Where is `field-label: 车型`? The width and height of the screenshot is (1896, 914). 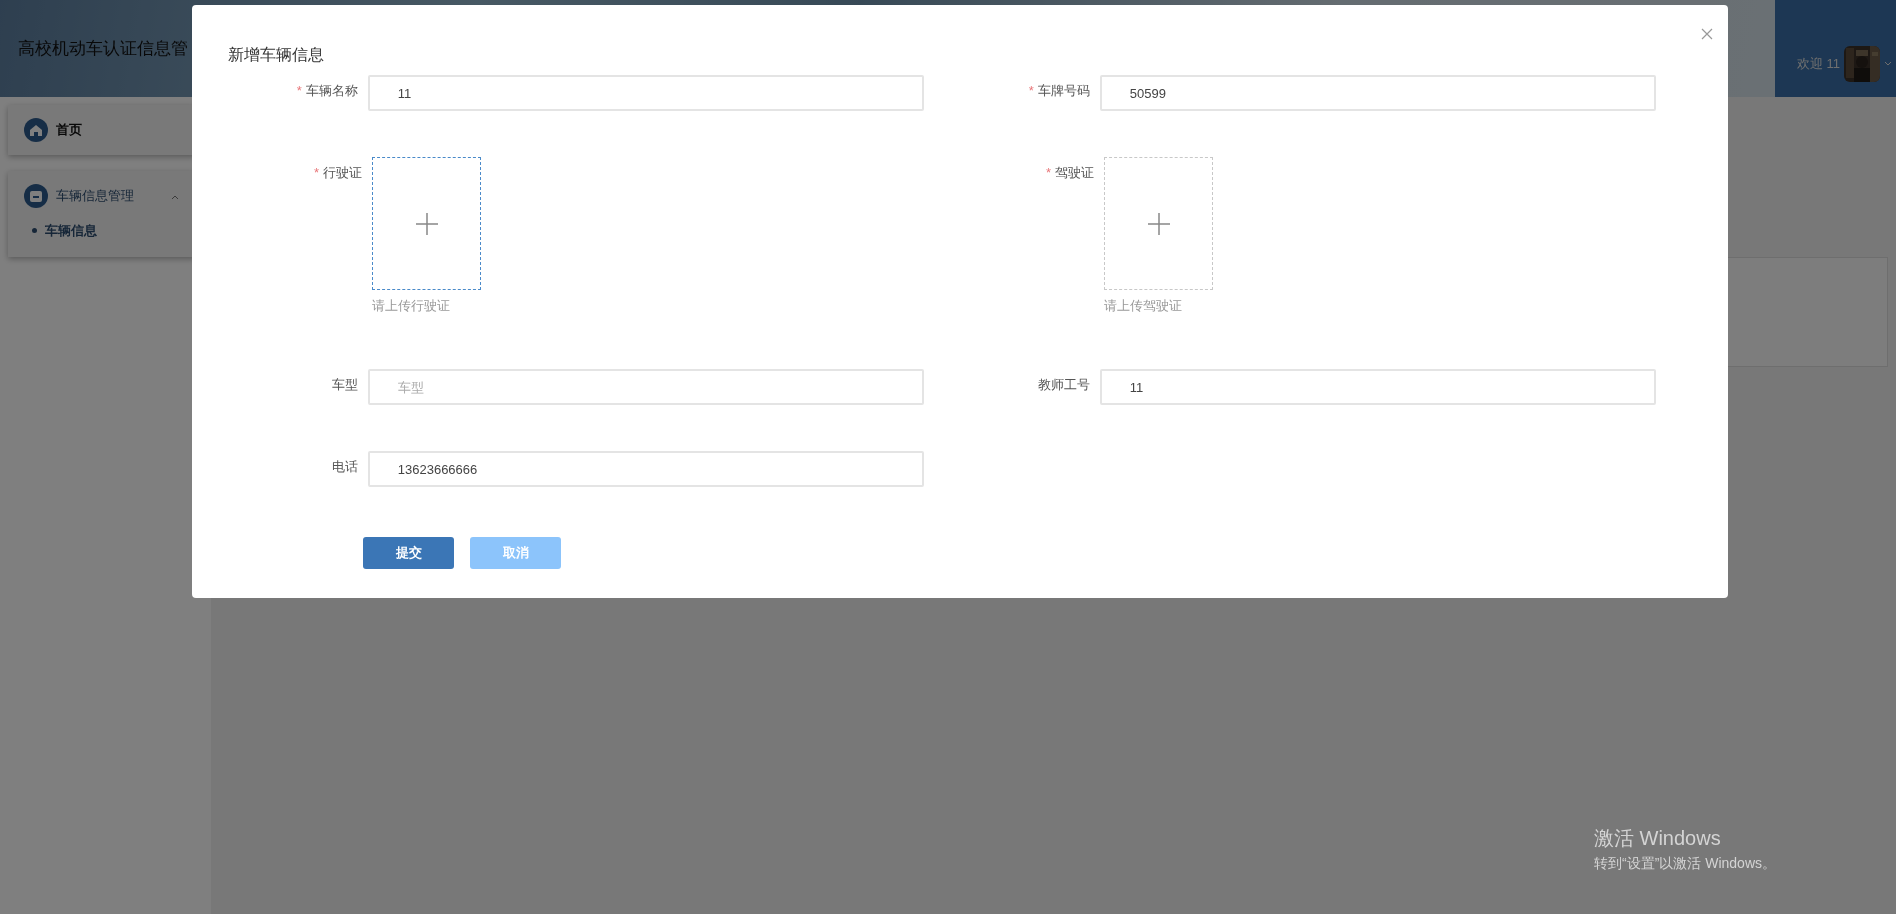
field-label: 车型 is located at coordinates (344, 385).